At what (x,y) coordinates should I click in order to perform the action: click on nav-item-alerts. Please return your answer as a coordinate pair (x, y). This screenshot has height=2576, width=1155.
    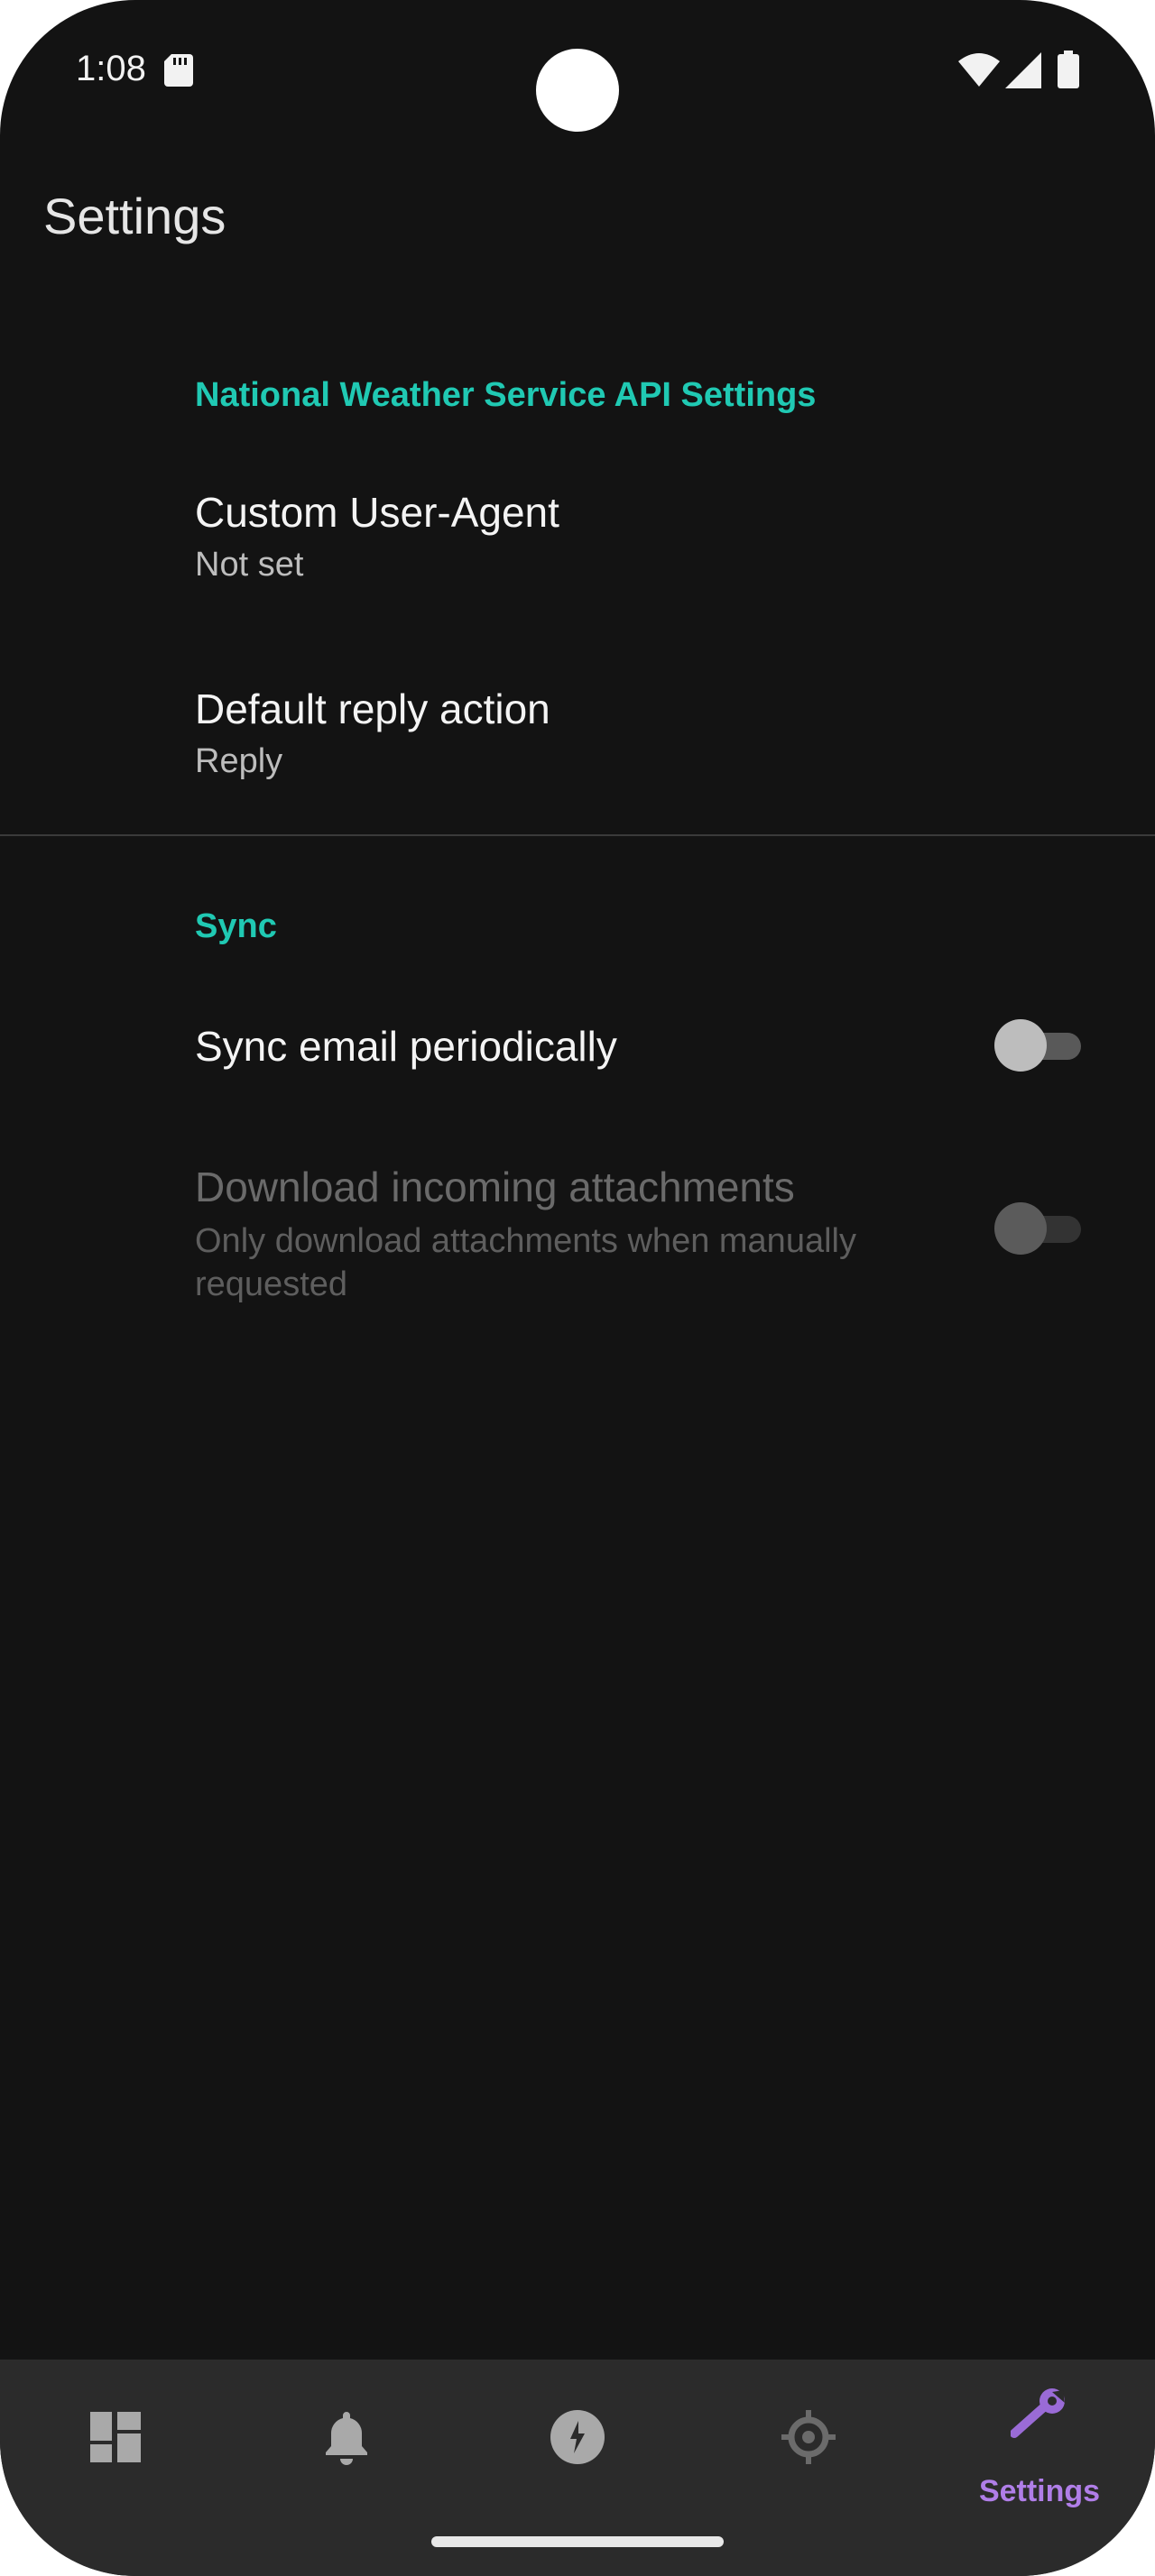
    Looking at the image, I should click on (346, 2441).